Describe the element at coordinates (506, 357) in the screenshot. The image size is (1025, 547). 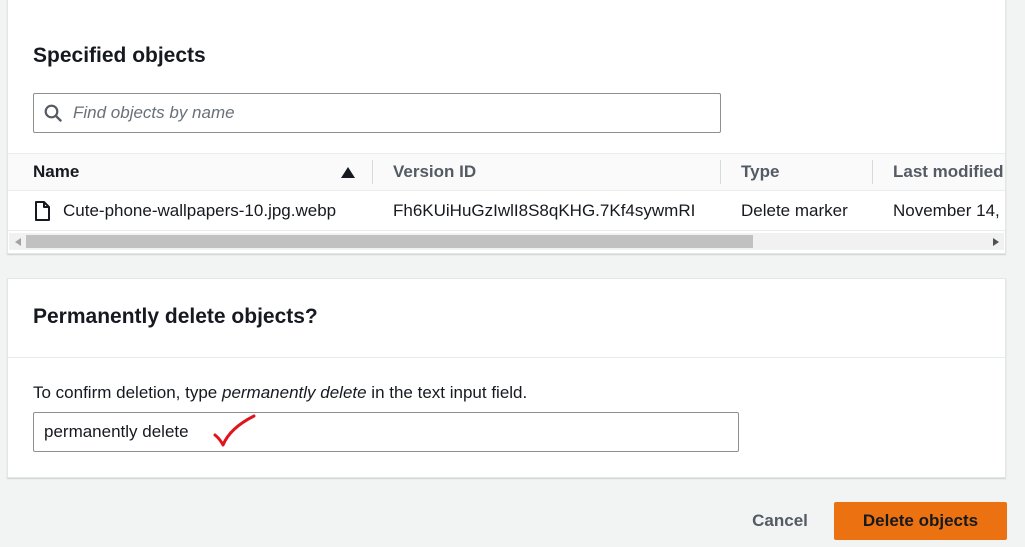
I see `divider` at that location.